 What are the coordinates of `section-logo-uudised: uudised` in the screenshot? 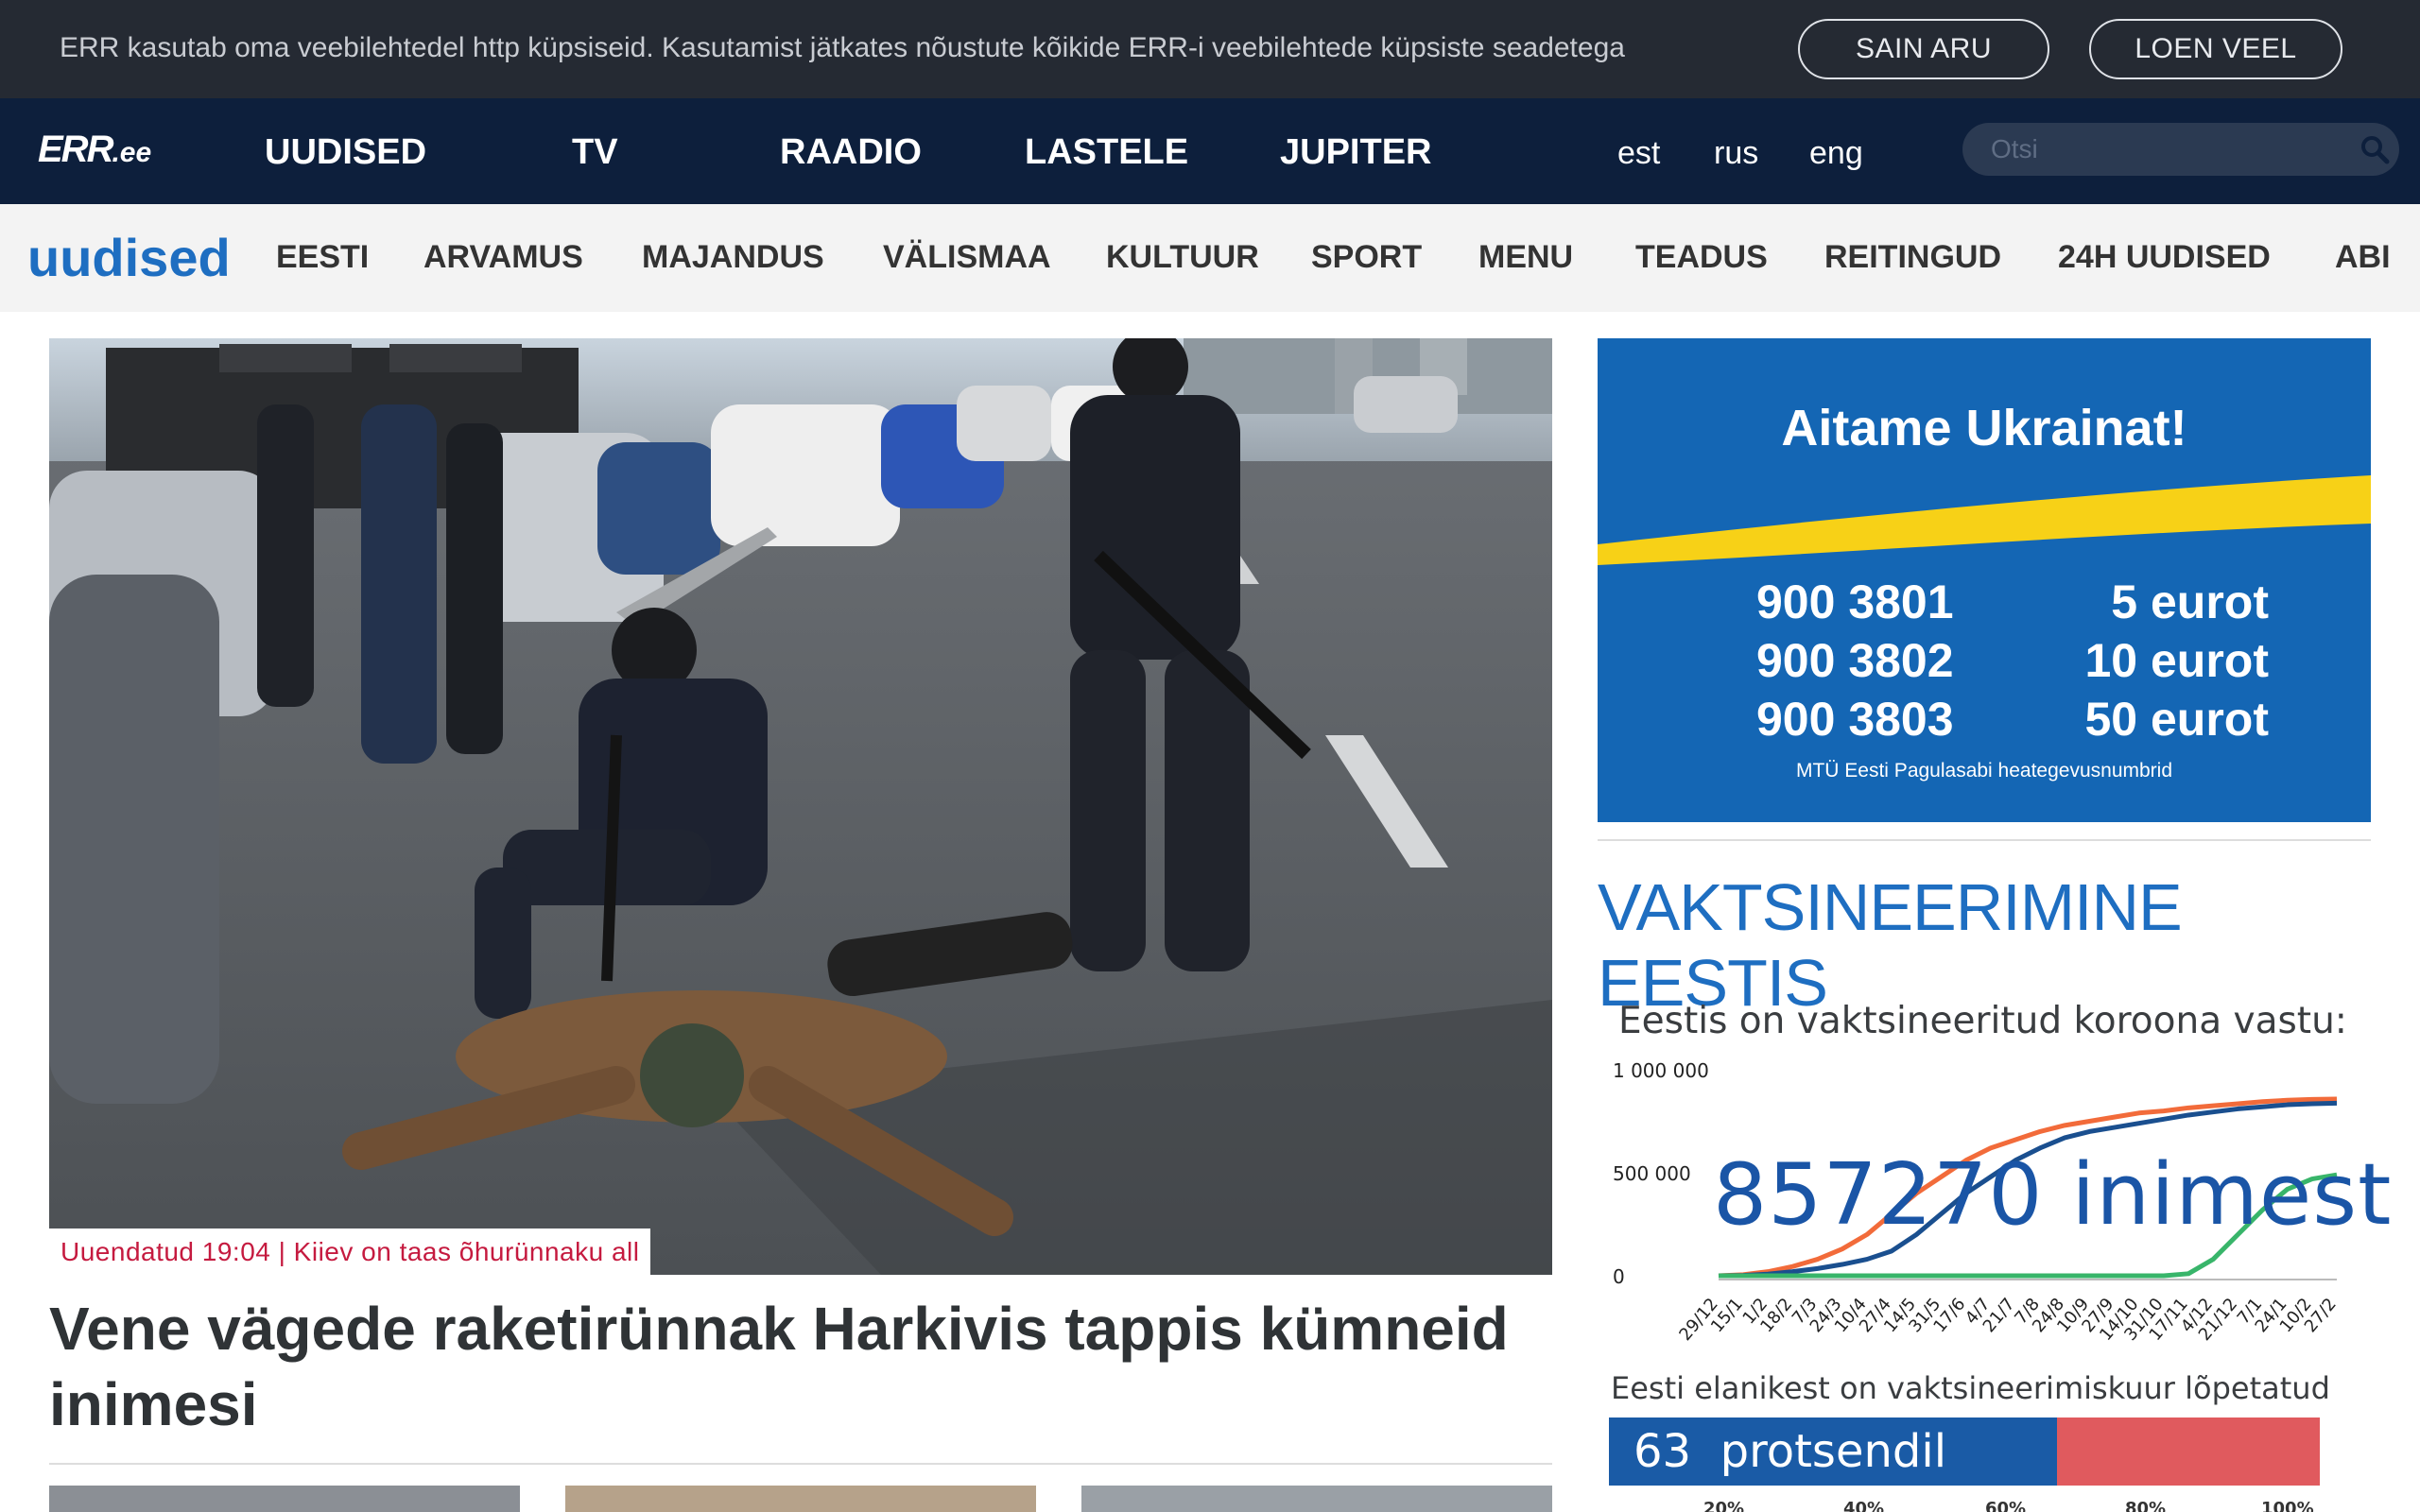 It's located at (129, 257).